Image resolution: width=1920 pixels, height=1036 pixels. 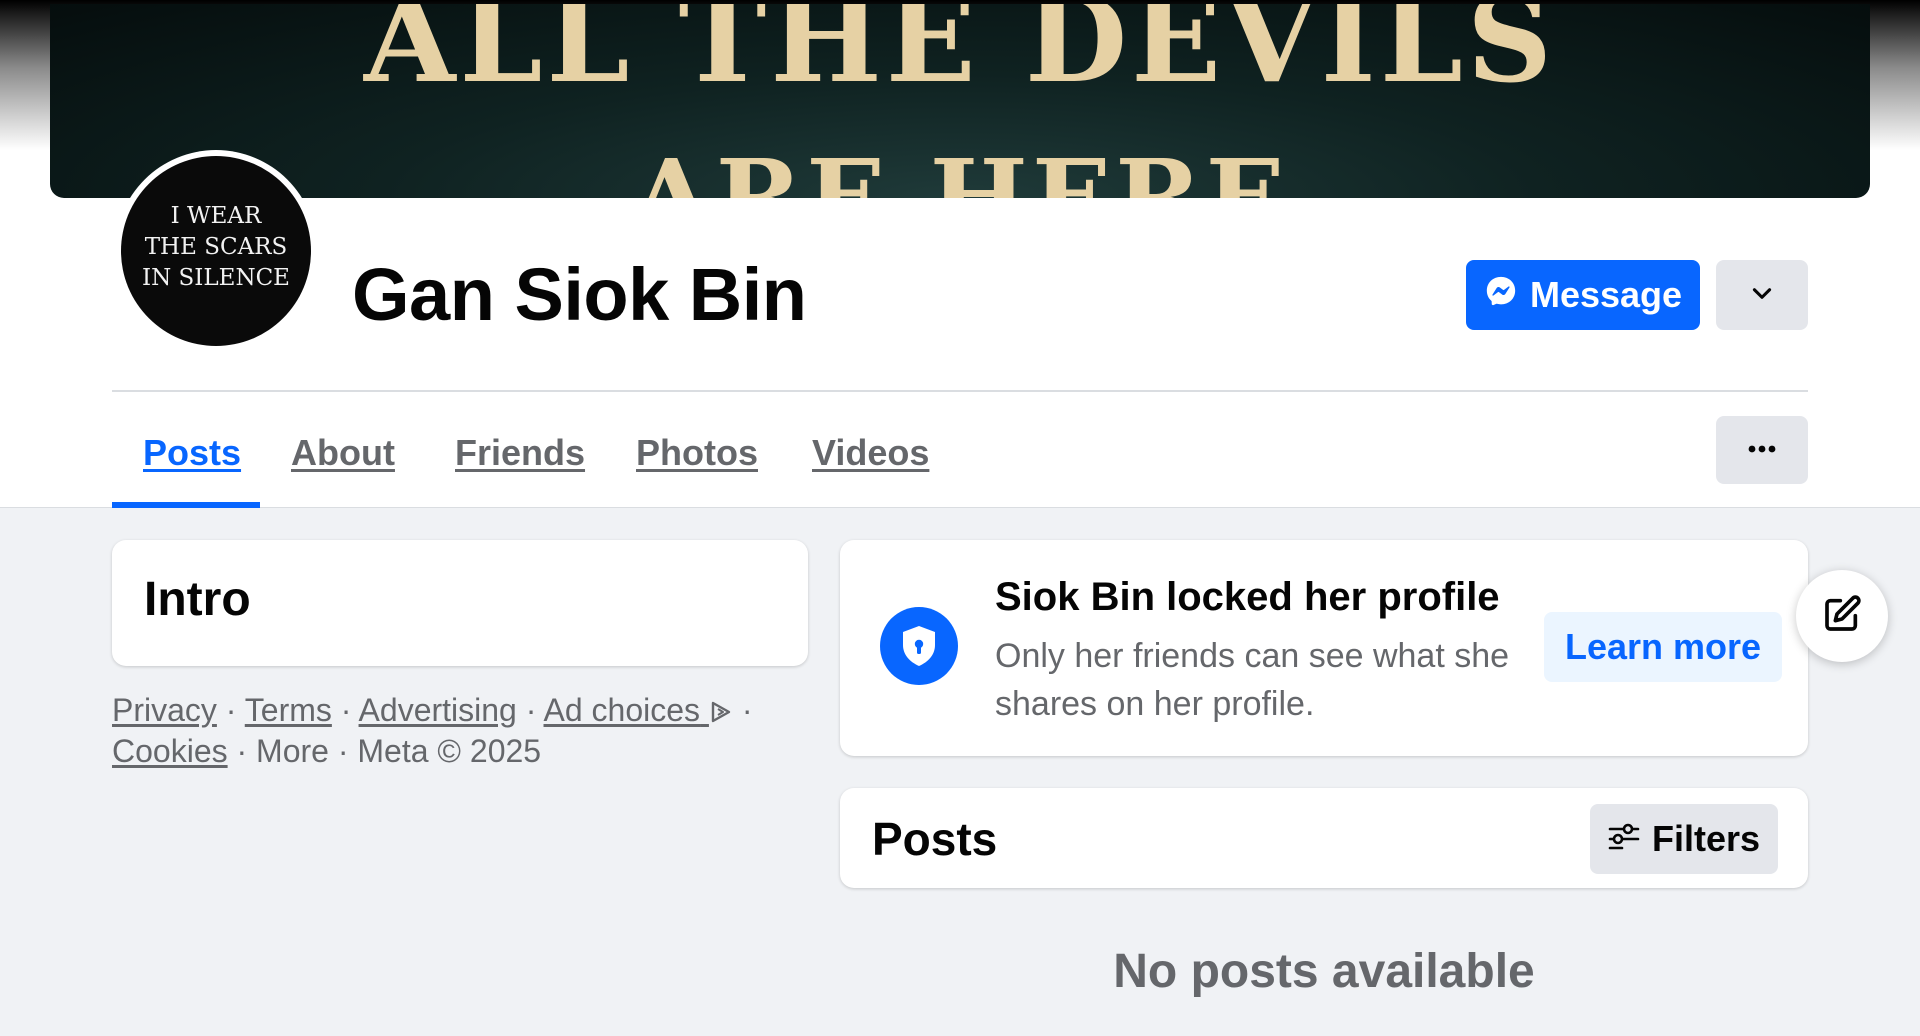 I want to click on intro-card: Intro, so click(x=460, y=603).